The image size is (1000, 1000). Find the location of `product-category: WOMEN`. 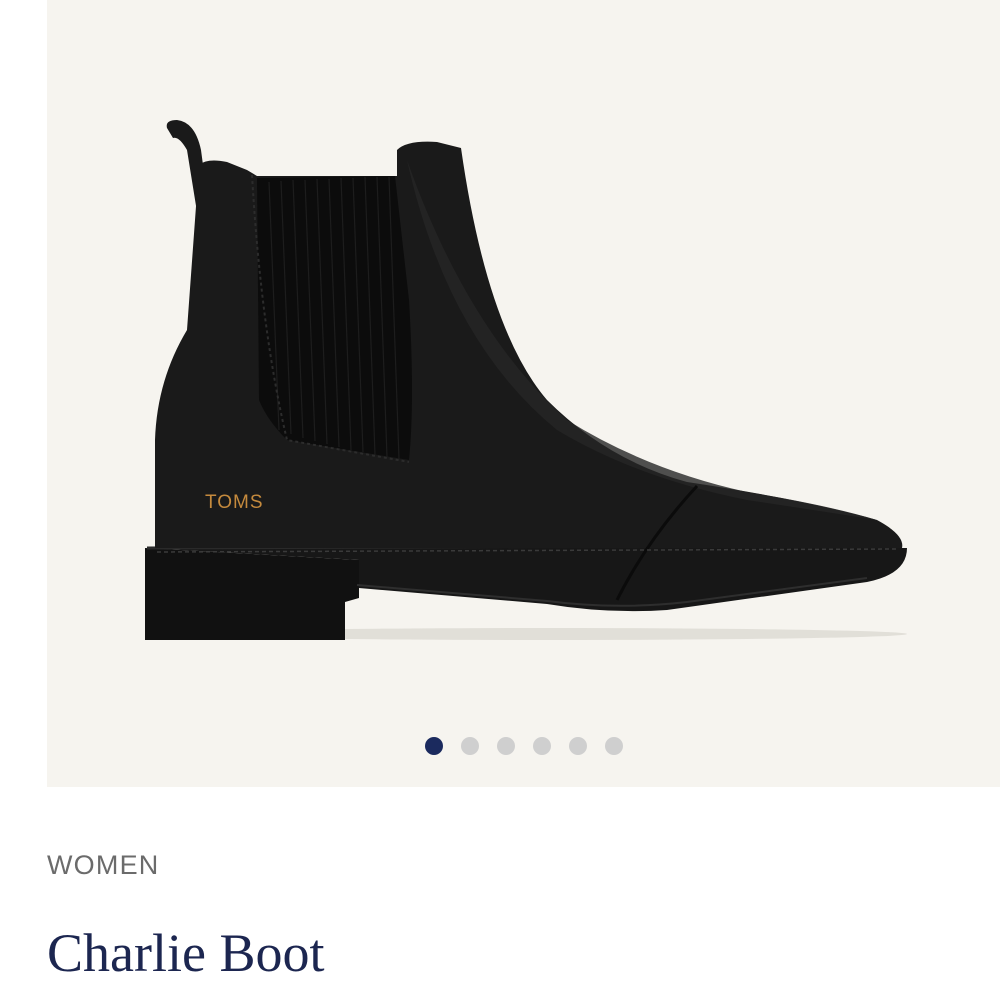

product-category: WOMEN is located at coordinates (103, 865).